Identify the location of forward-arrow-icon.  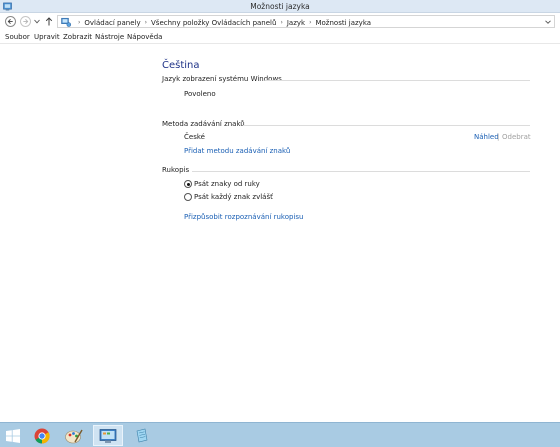
(26, 21).